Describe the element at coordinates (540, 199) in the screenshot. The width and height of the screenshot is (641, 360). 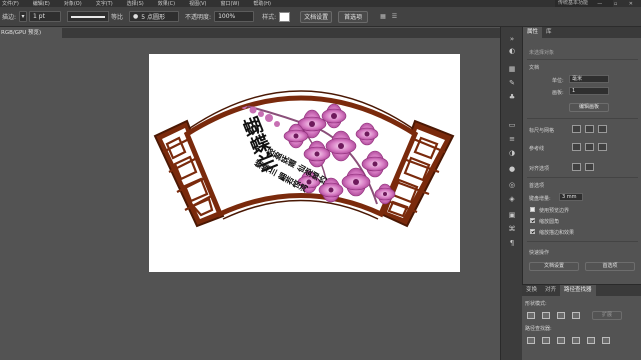
I see `keyboard-increment-label: 键盘增量:` at that location.